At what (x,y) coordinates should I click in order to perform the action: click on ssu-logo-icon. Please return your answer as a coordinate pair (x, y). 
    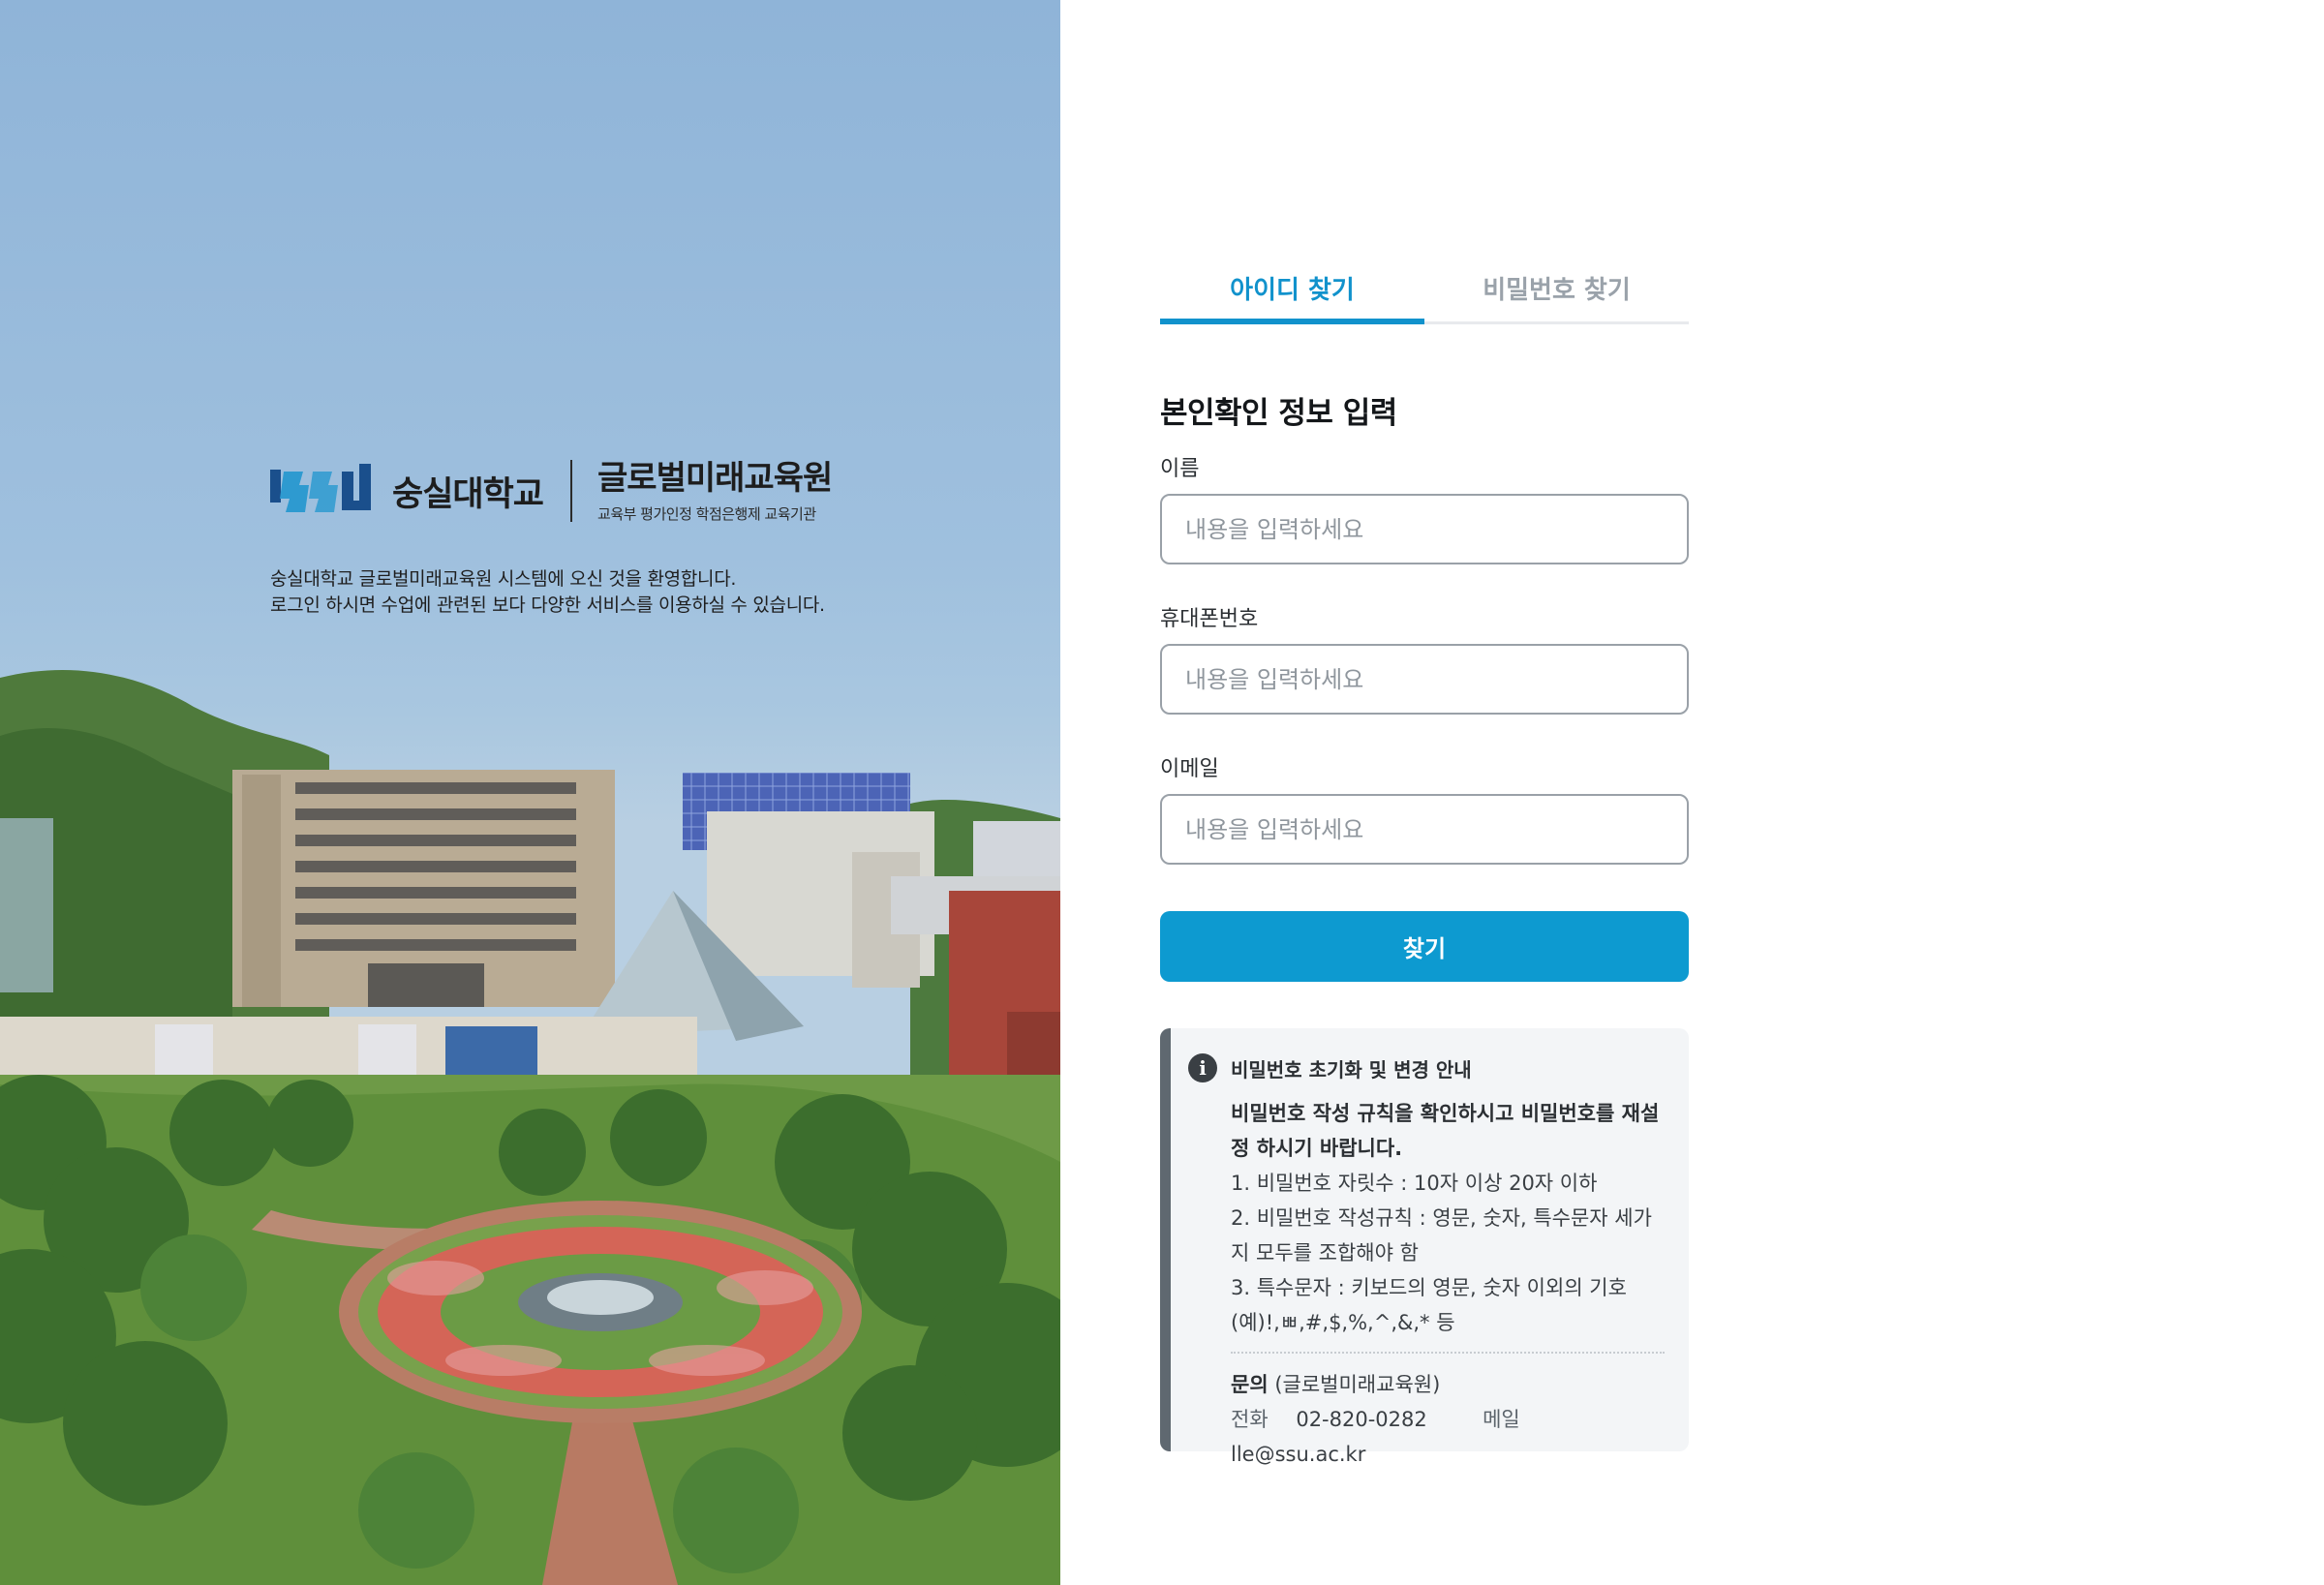
    Looking at the image, I should click on (320, 488).